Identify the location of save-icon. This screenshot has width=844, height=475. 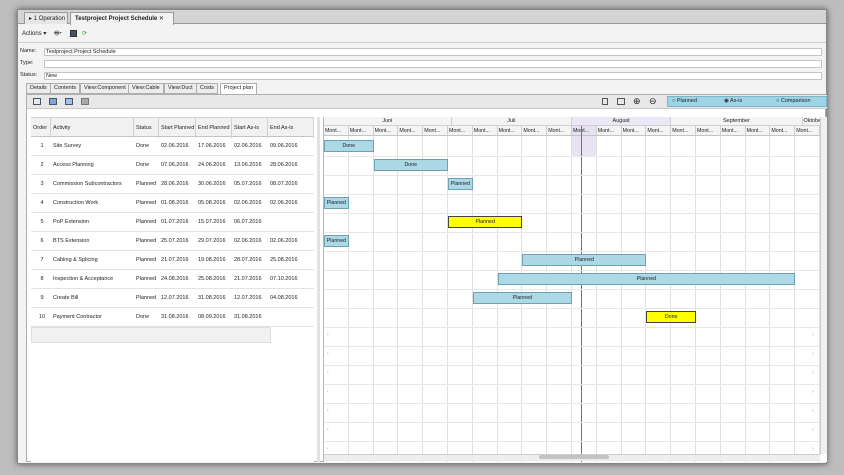
(73, 33).